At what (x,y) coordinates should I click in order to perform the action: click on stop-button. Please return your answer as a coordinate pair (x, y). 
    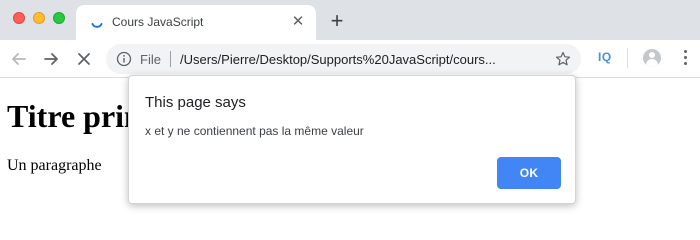
    Looking at the image, I should click on (84, 59).